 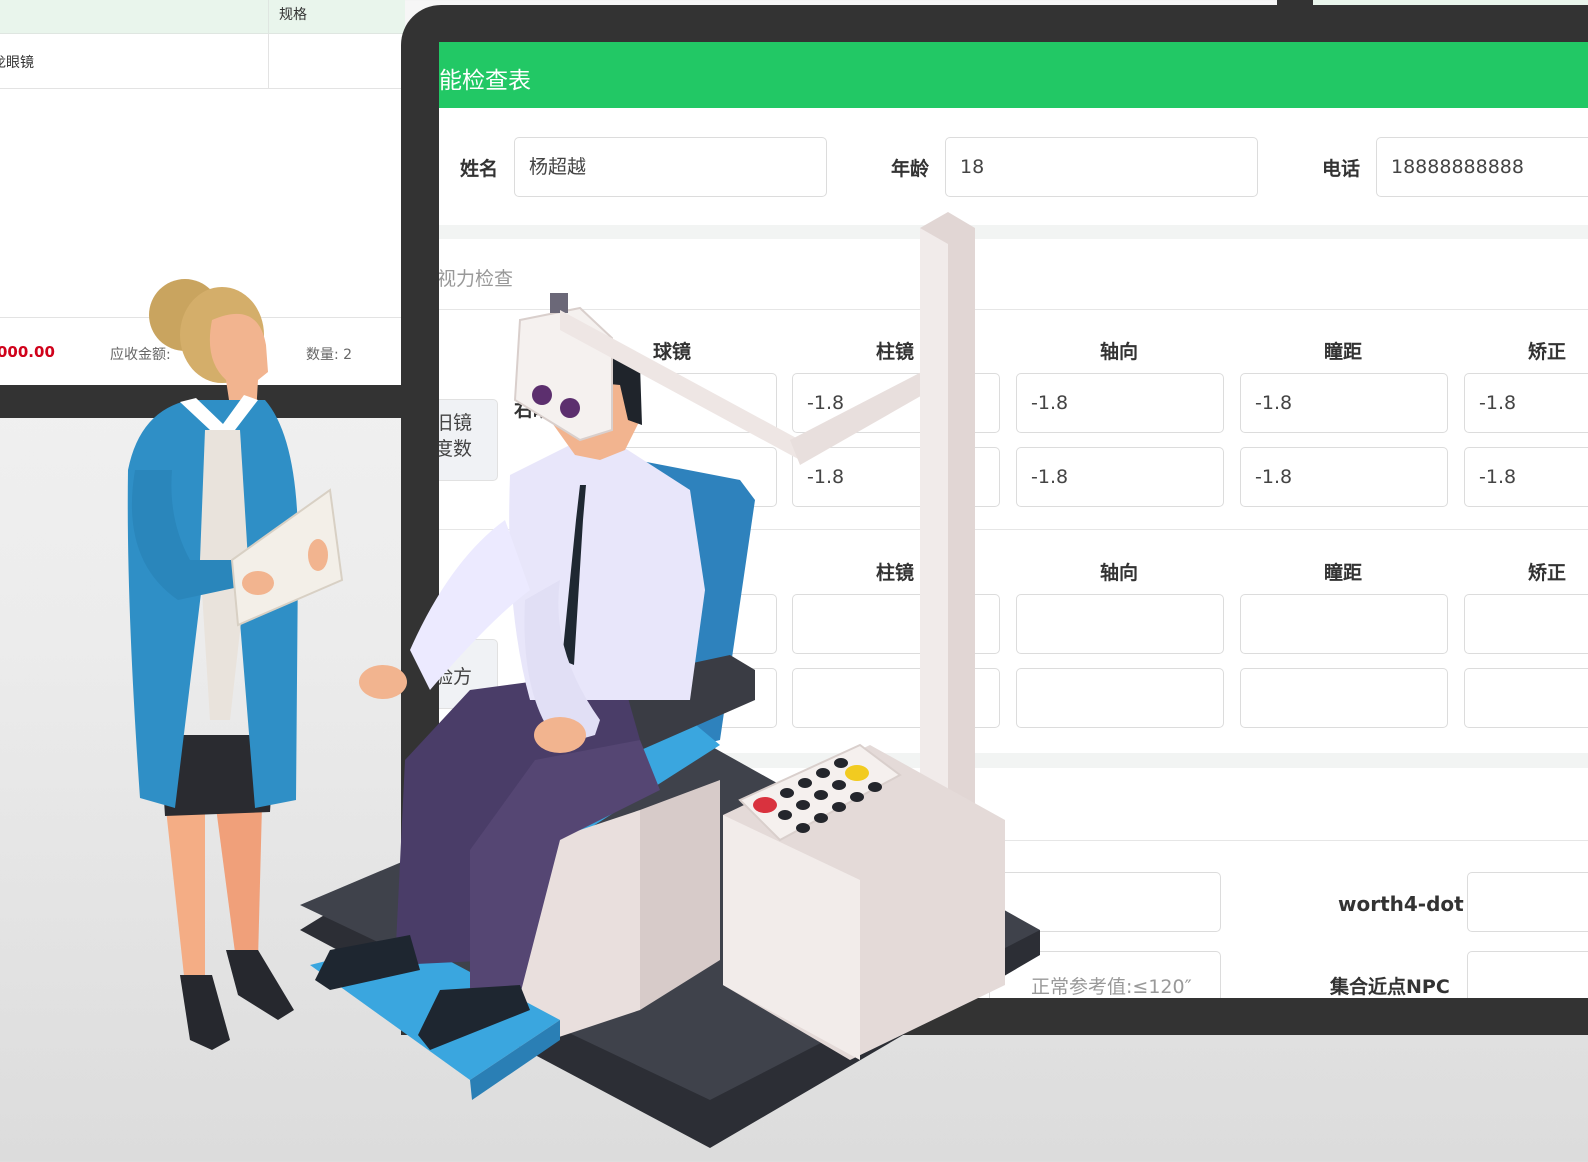 I want to click on receivable-label: 应收金额:, so click(x=140, y=355).